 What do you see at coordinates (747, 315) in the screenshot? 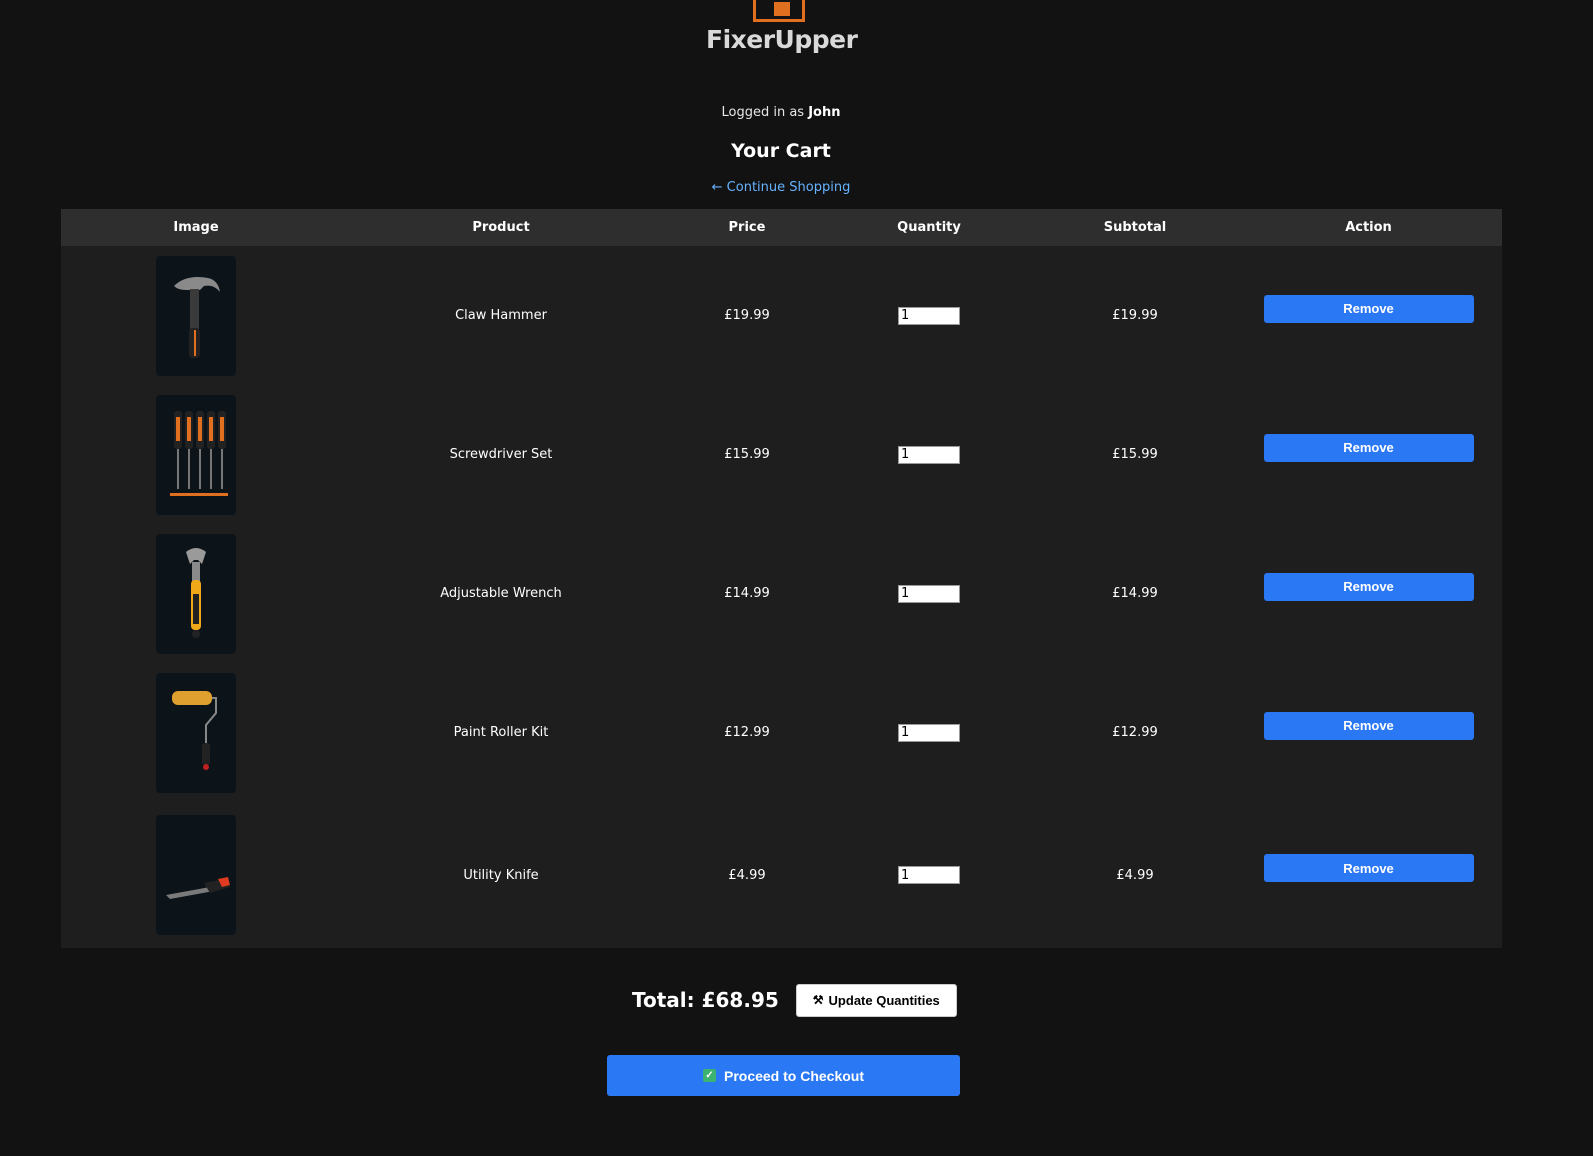
I see `product-price: £19.99` at bounding box center [747, 315].